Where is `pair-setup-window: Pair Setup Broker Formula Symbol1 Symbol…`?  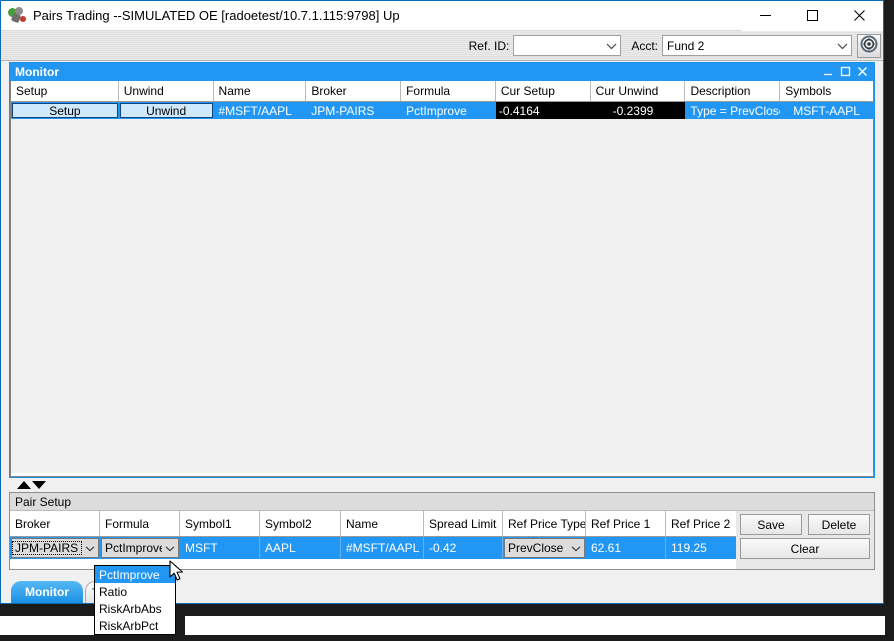
pair-setup-window: Pair Setup Broker Formula Symbol1 Symbol… is located at coordinates (442, 531).